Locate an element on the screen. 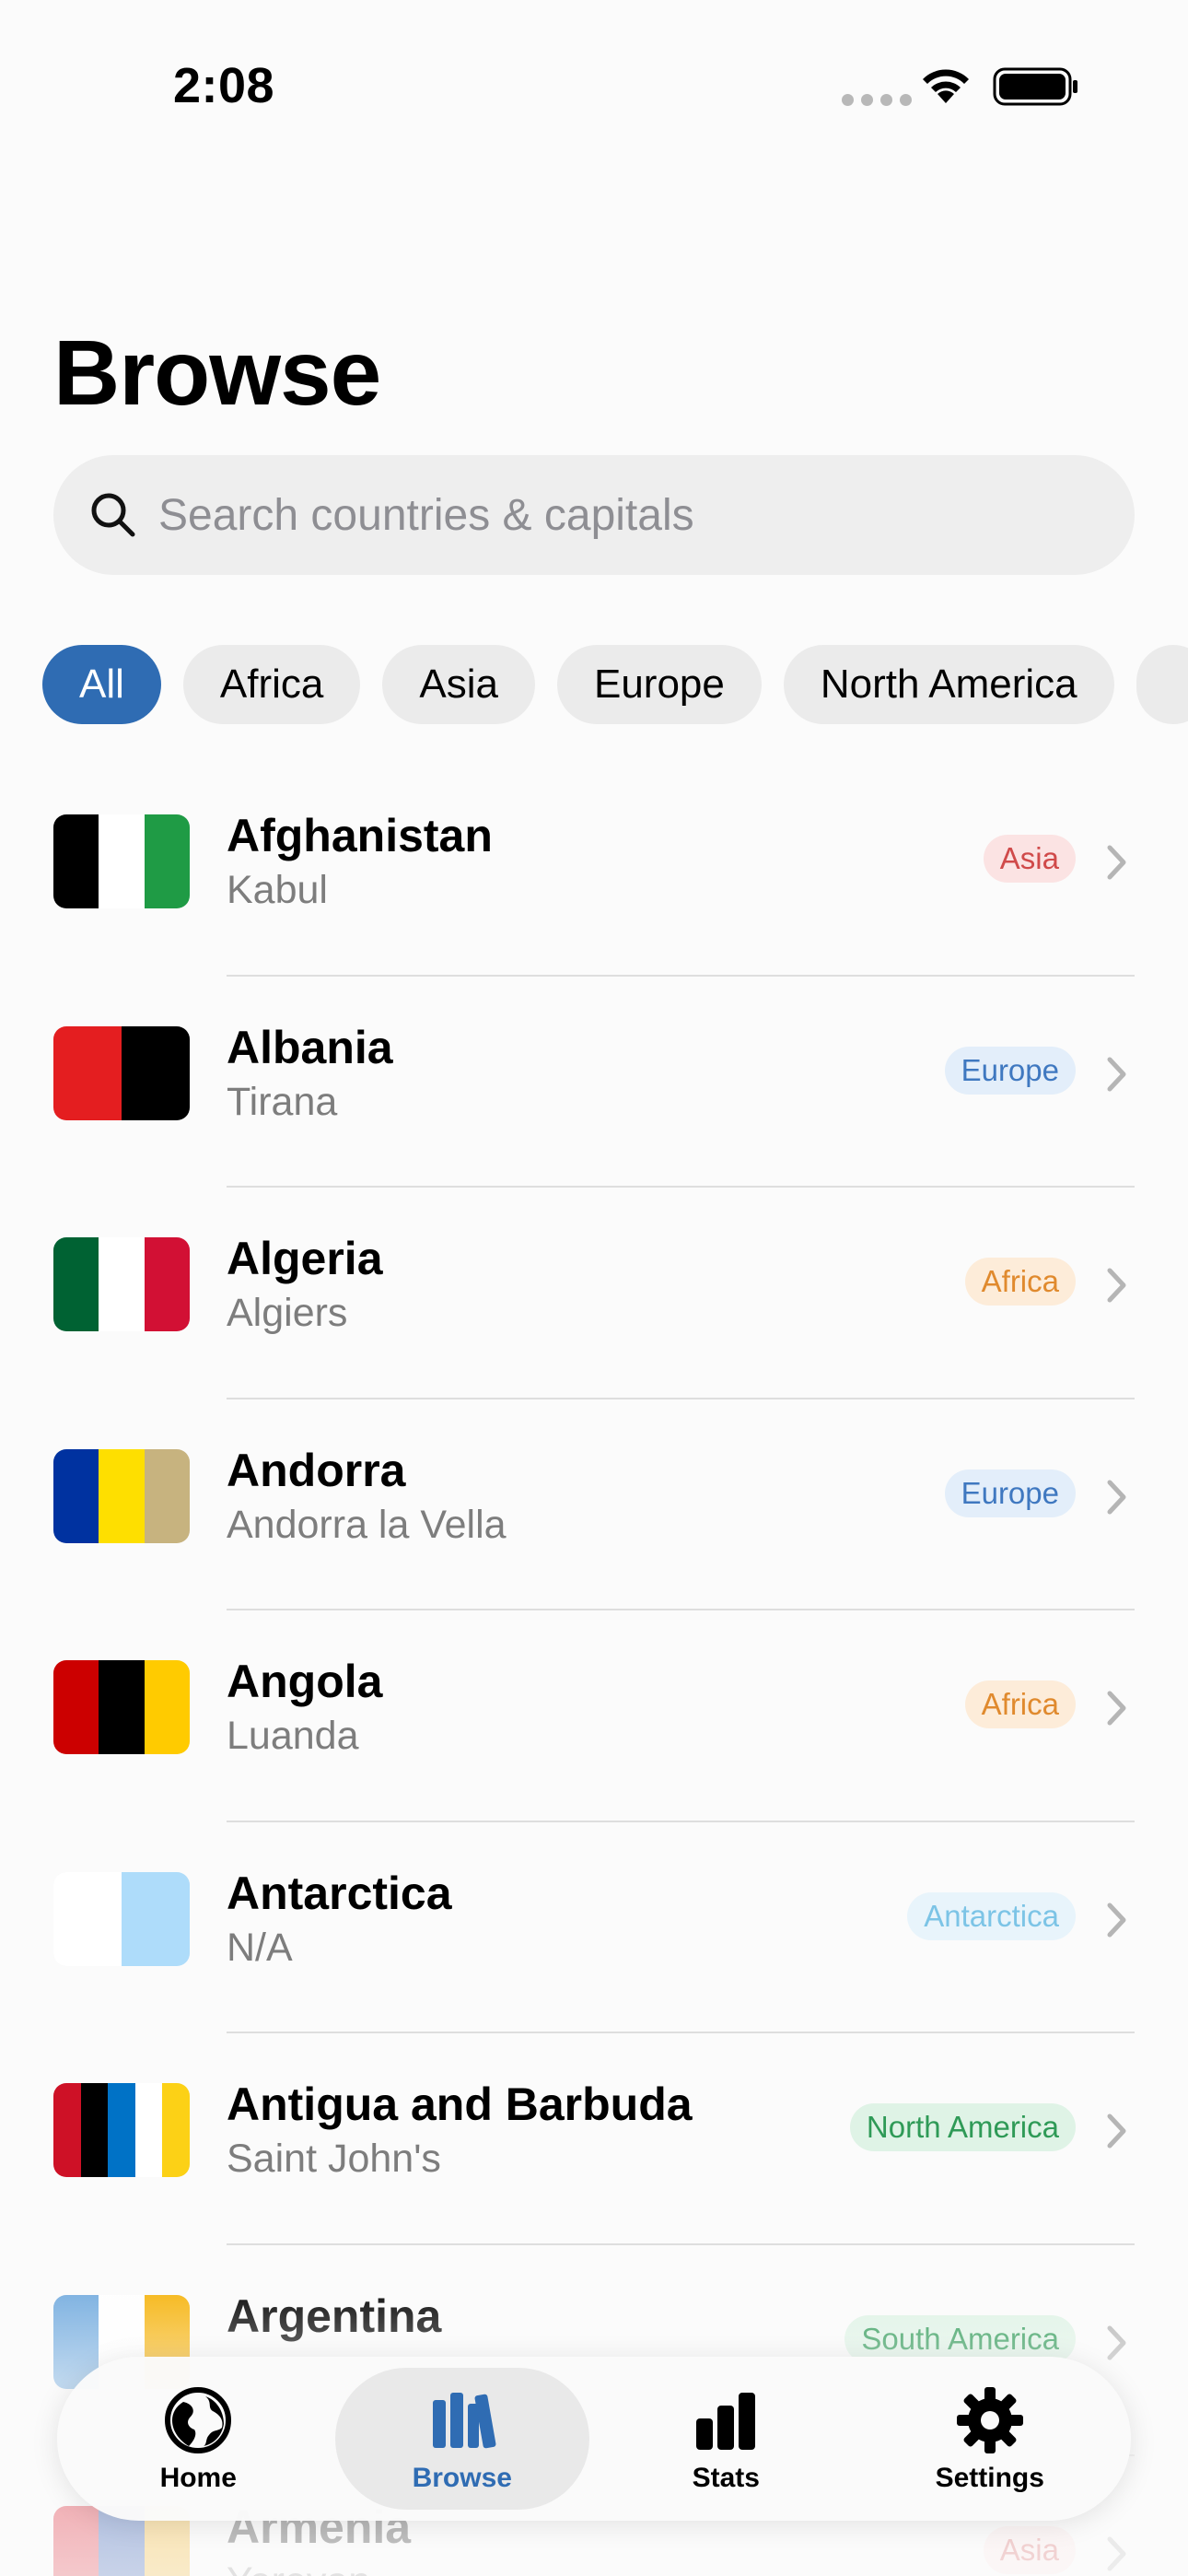  filter-chip-europe: Europe is located at coordinates (659, 684).